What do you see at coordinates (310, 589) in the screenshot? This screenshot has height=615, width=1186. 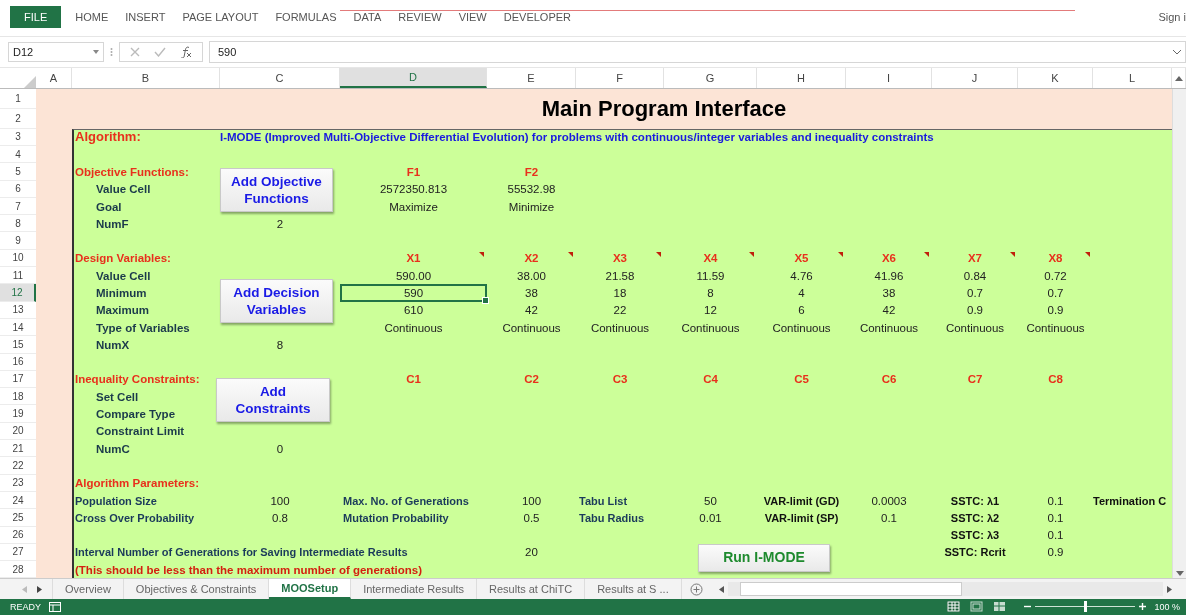 I see `sheet-tab: MOOSetup` at bounding box center [310, 589].